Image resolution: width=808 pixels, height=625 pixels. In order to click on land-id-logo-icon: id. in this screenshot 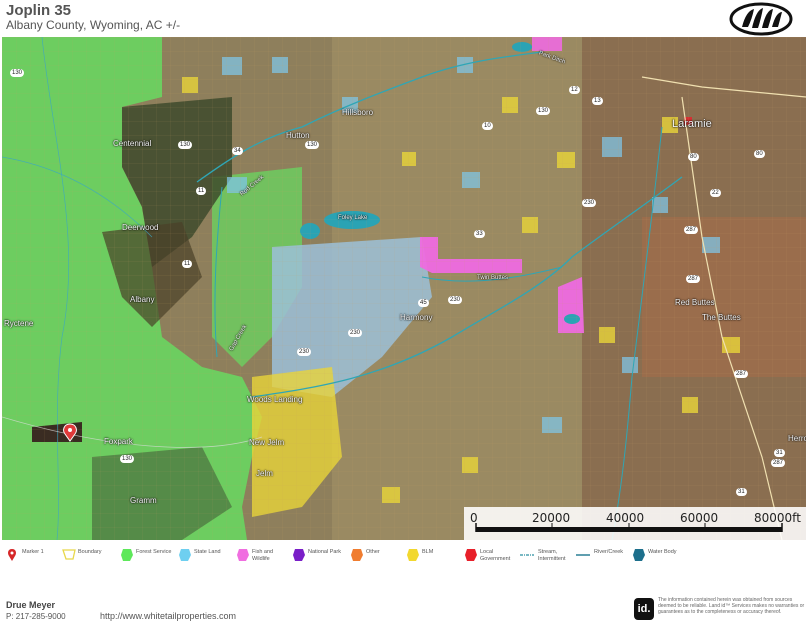, I will do `click(644, 609)`.